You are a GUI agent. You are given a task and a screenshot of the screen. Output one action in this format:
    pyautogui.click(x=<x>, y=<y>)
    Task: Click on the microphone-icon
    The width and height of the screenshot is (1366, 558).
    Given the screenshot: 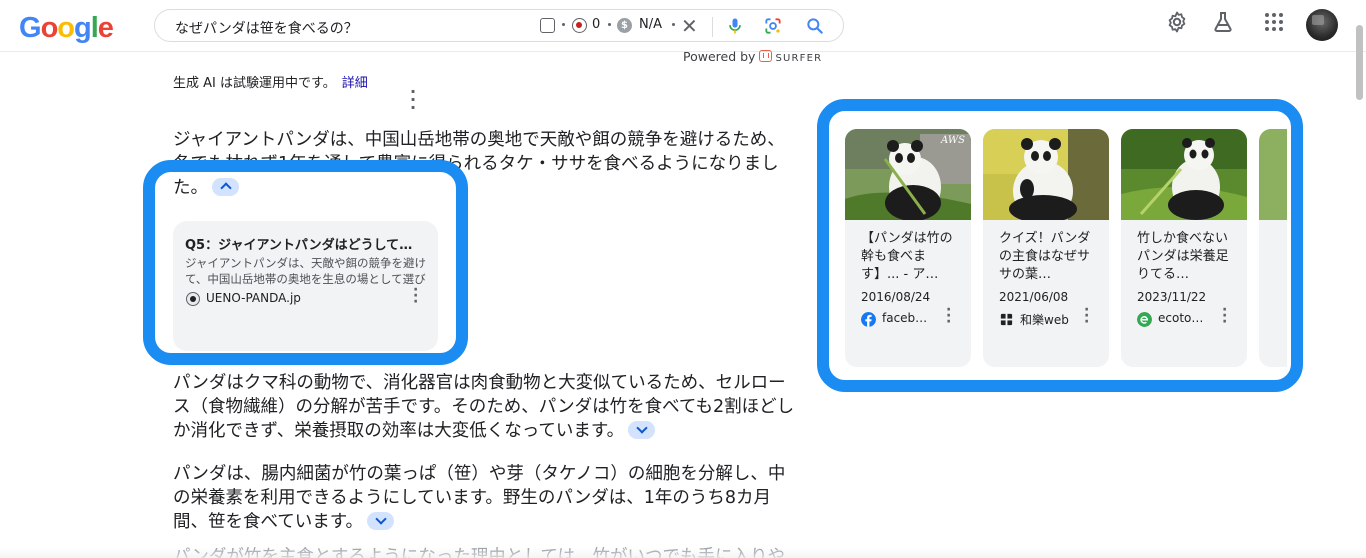 What is the action you would take?
    pyautogui.click(x=735, y=26)
    